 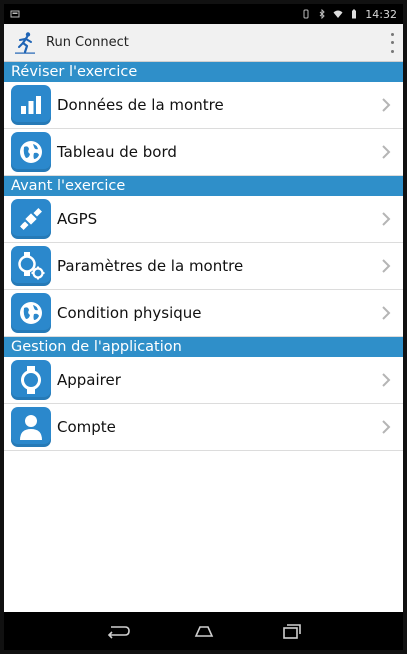 What do you see at coordinates (117, 152) in the screenshot?
I see `menu-item-label: Tableau de bord` at bounding box center [117, 152].